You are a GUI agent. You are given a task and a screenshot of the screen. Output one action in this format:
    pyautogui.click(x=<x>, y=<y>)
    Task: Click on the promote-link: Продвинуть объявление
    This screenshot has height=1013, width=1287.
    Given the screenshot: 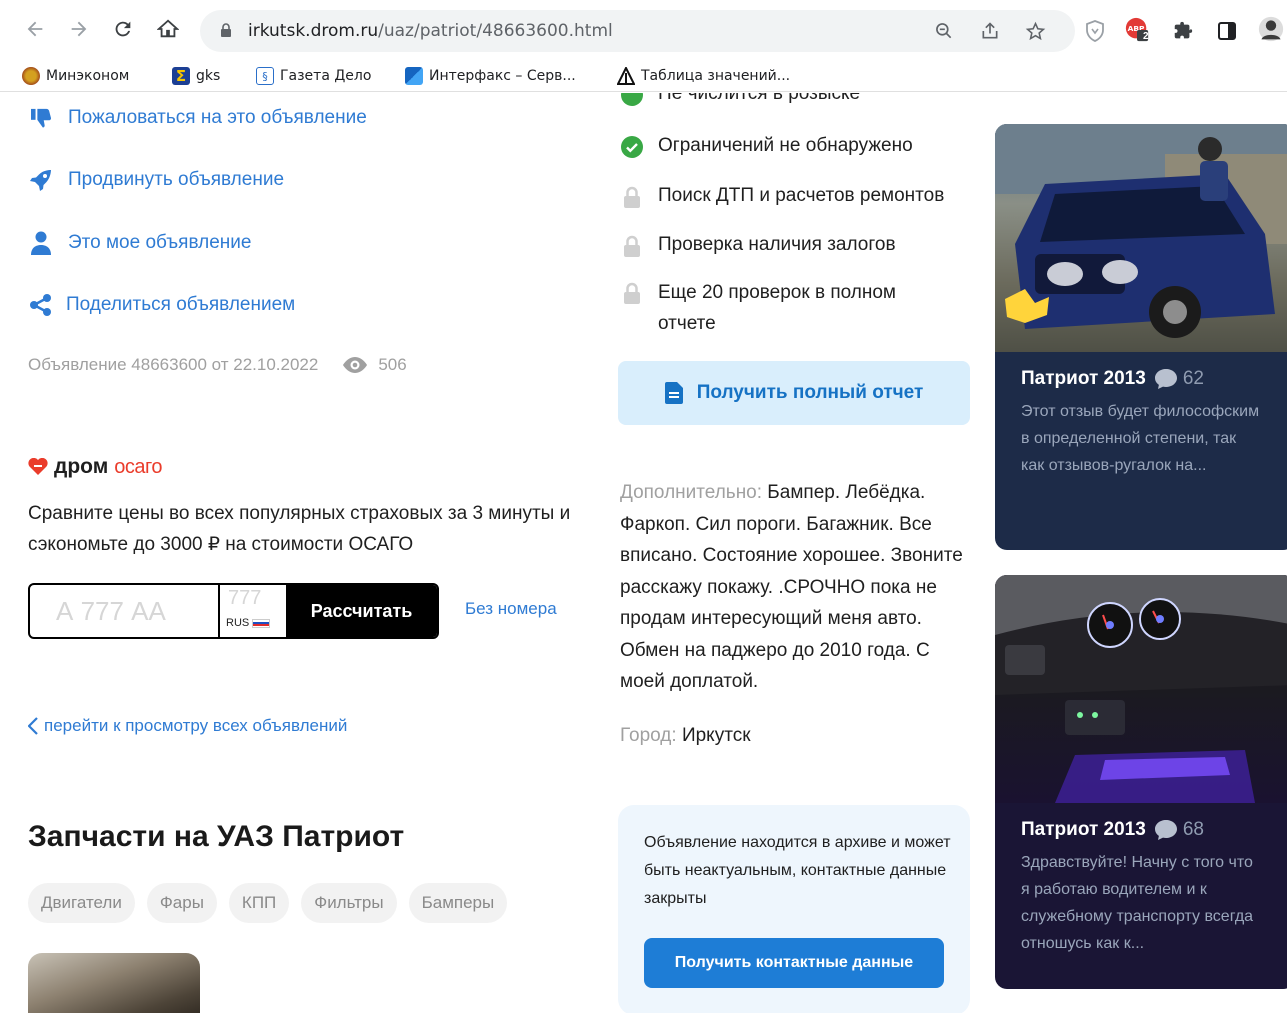 What is the action you would take?
    pyautogui.click(x=156, y=180)
    